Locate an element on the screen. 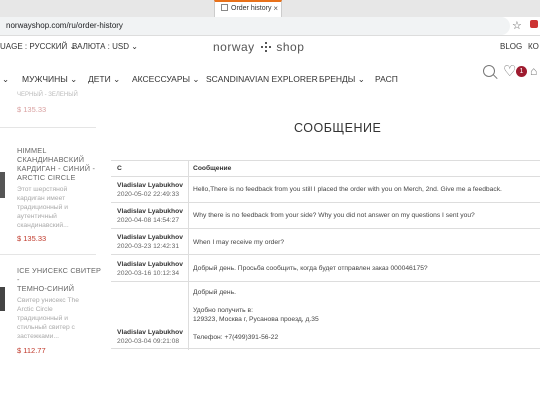  browser-tab: Order history × is located at coordinates (248, 8).